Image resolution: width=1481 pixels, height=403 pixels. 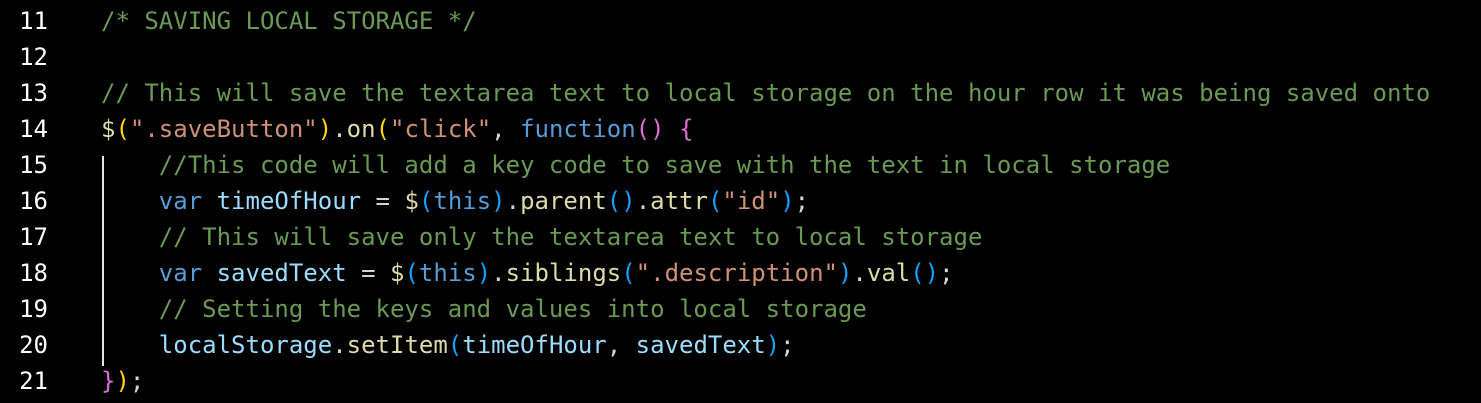 I want to click on line-number: 15, so click(x=33, y=165).